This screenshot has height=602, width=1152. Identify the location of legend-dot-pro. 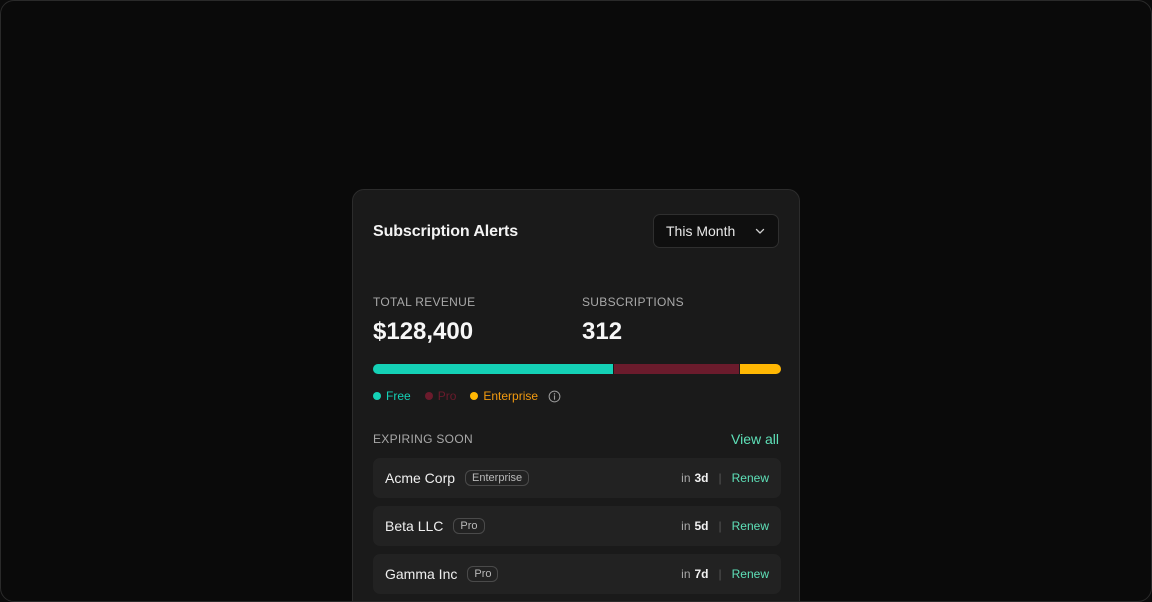
(428, 396).